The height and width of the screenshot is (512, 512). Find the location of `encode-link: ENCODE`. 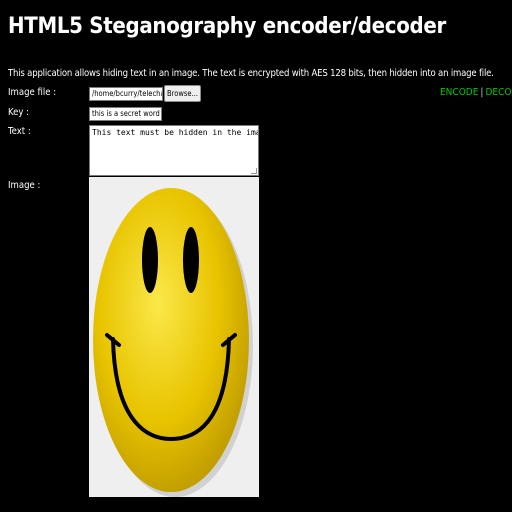

encode-link: ENCODE is located at coordinates (459, 92).